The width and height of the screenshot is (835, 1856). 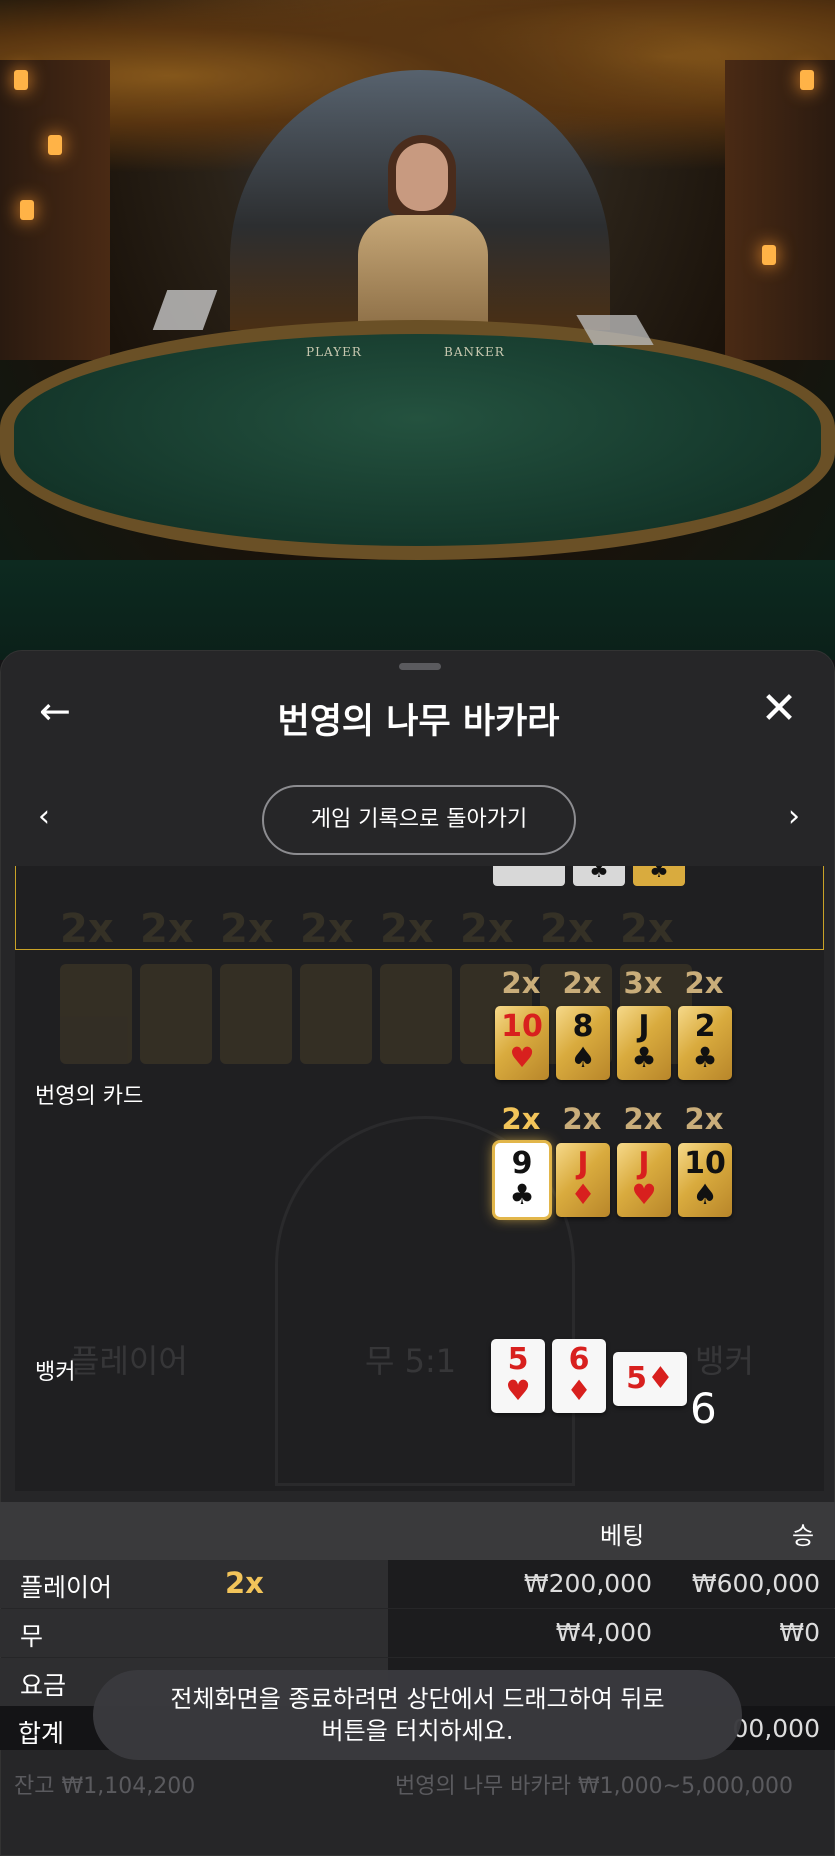 I want to click on page-title: 번영의 나무 바카라, so click(x=418, y=722).